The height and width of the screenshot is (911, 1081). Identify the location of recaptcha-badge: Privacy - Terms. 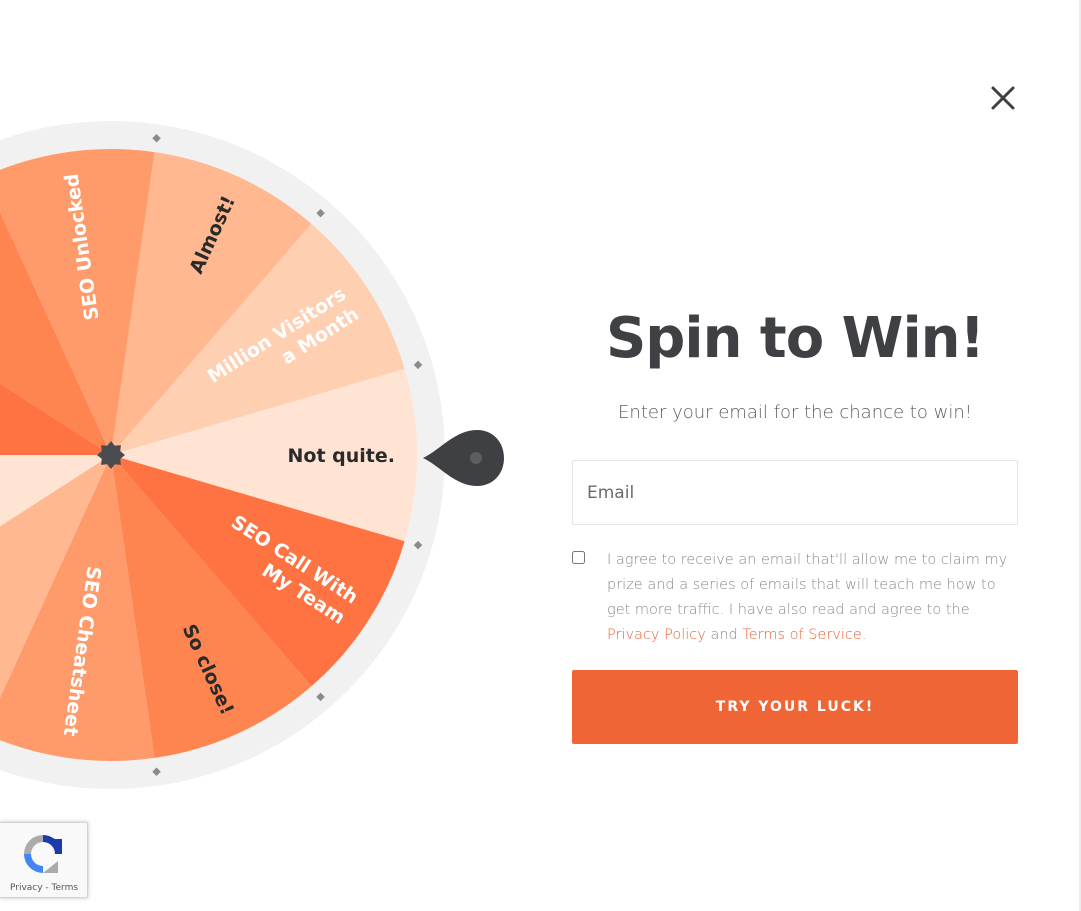
(44, 860).